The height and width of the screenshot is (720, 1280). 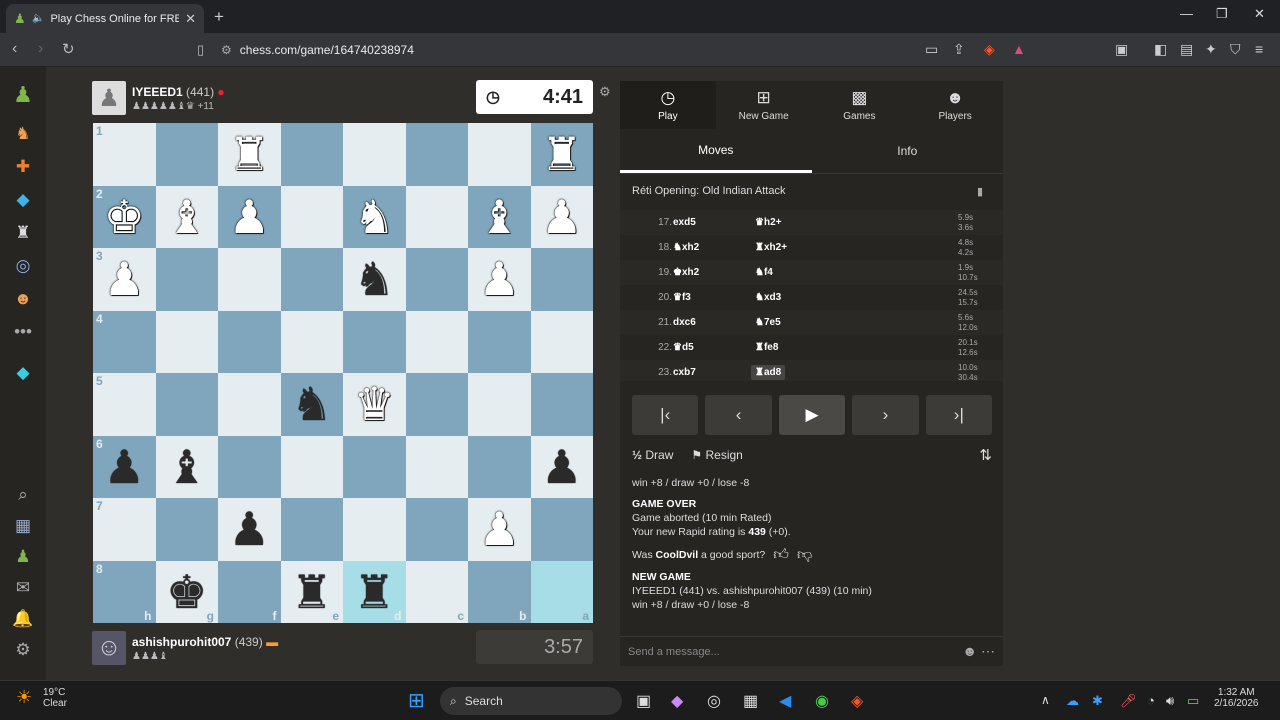 I want to click on white-move: ♞xh2, so click(x=686, y=247).